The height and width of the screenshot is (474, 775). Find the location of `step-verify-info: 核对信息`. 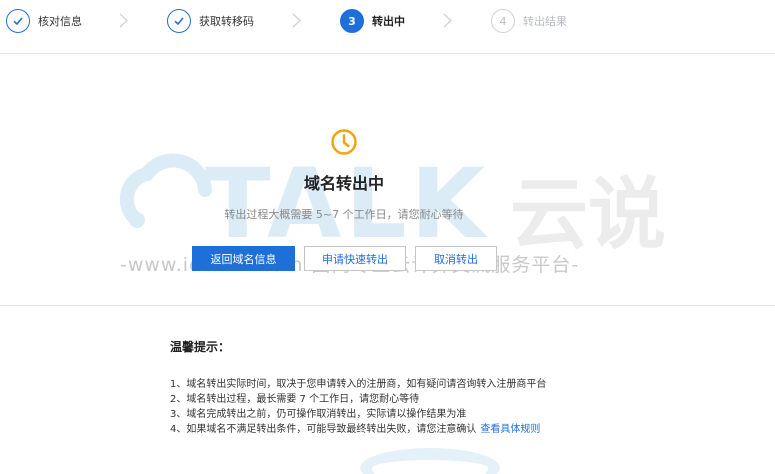

step-verify-info: 核对信息 is located at coordinates (44, 21).